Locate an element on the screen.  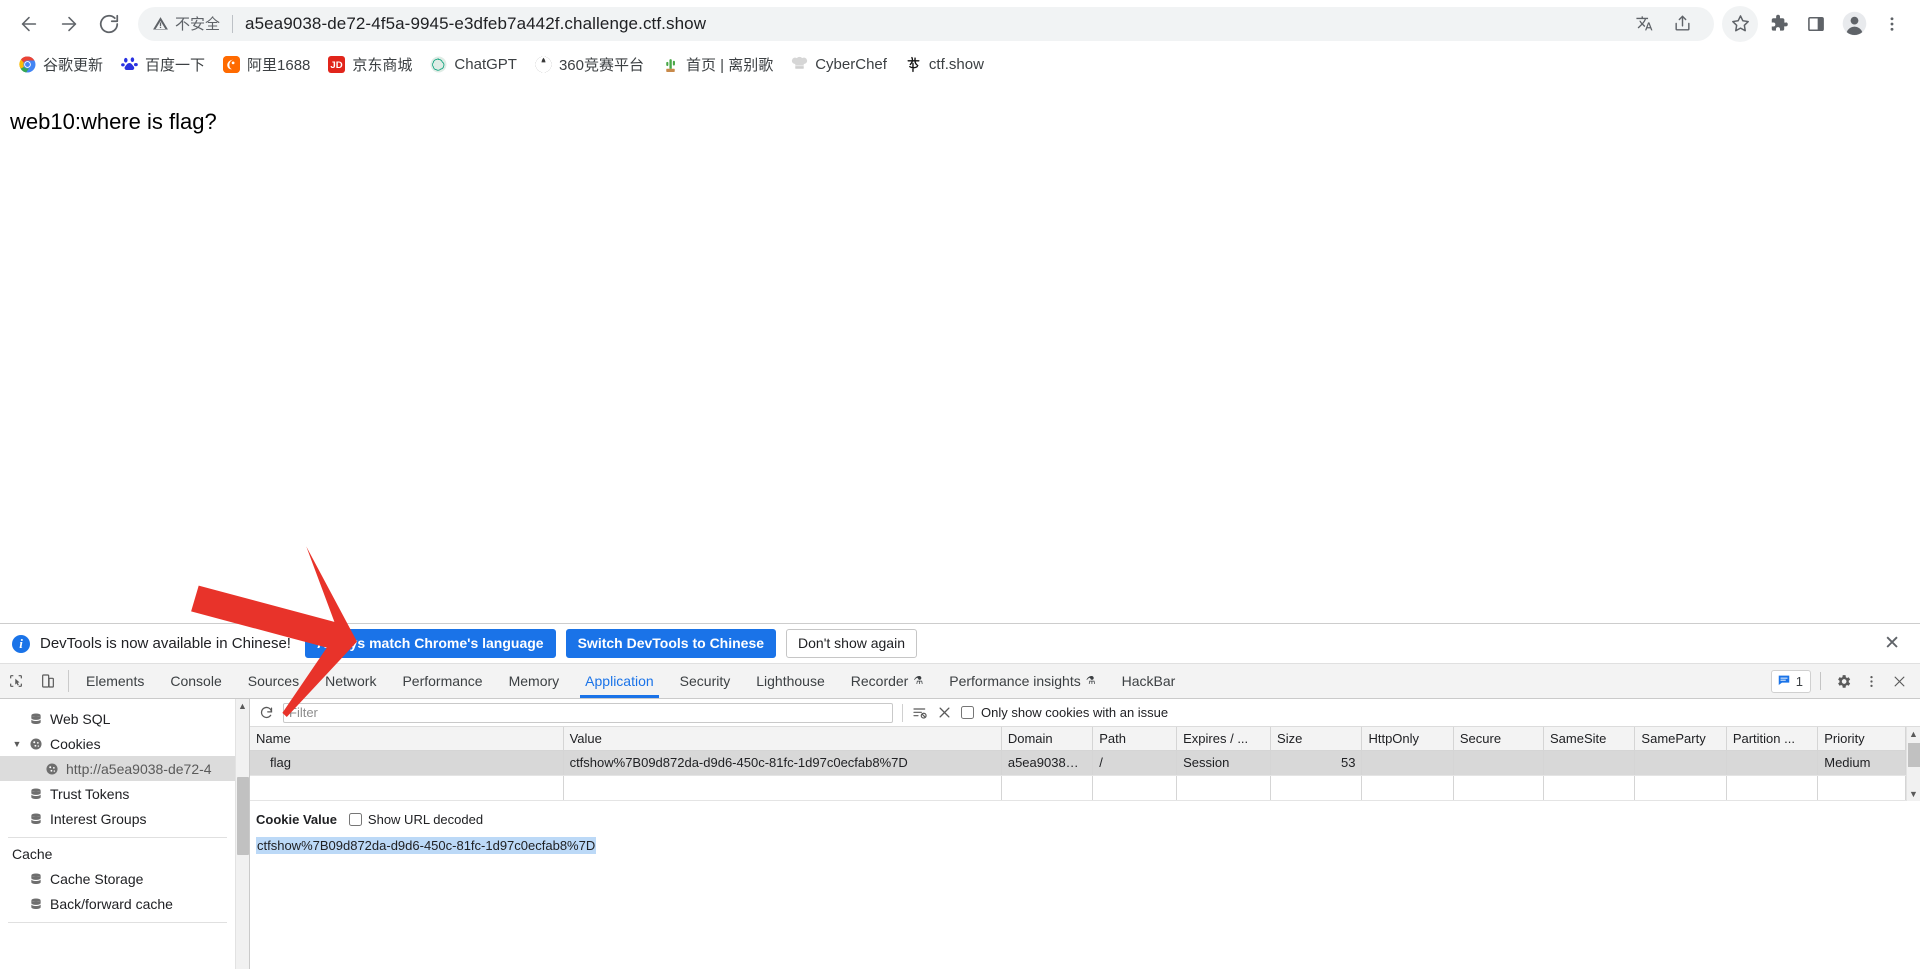
delete-all-cookies-icon is located at coordinates (920, 713).